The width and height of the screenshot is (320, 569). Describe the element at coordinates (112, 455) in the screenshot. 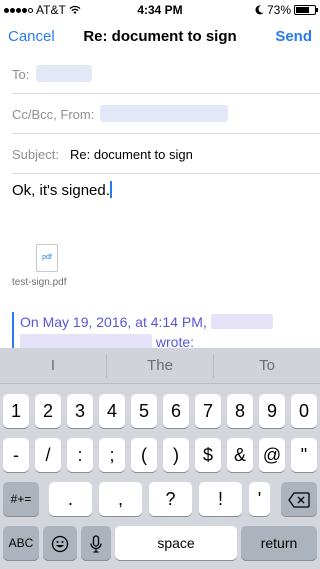

I see `key-semicolon: ;` at that location.